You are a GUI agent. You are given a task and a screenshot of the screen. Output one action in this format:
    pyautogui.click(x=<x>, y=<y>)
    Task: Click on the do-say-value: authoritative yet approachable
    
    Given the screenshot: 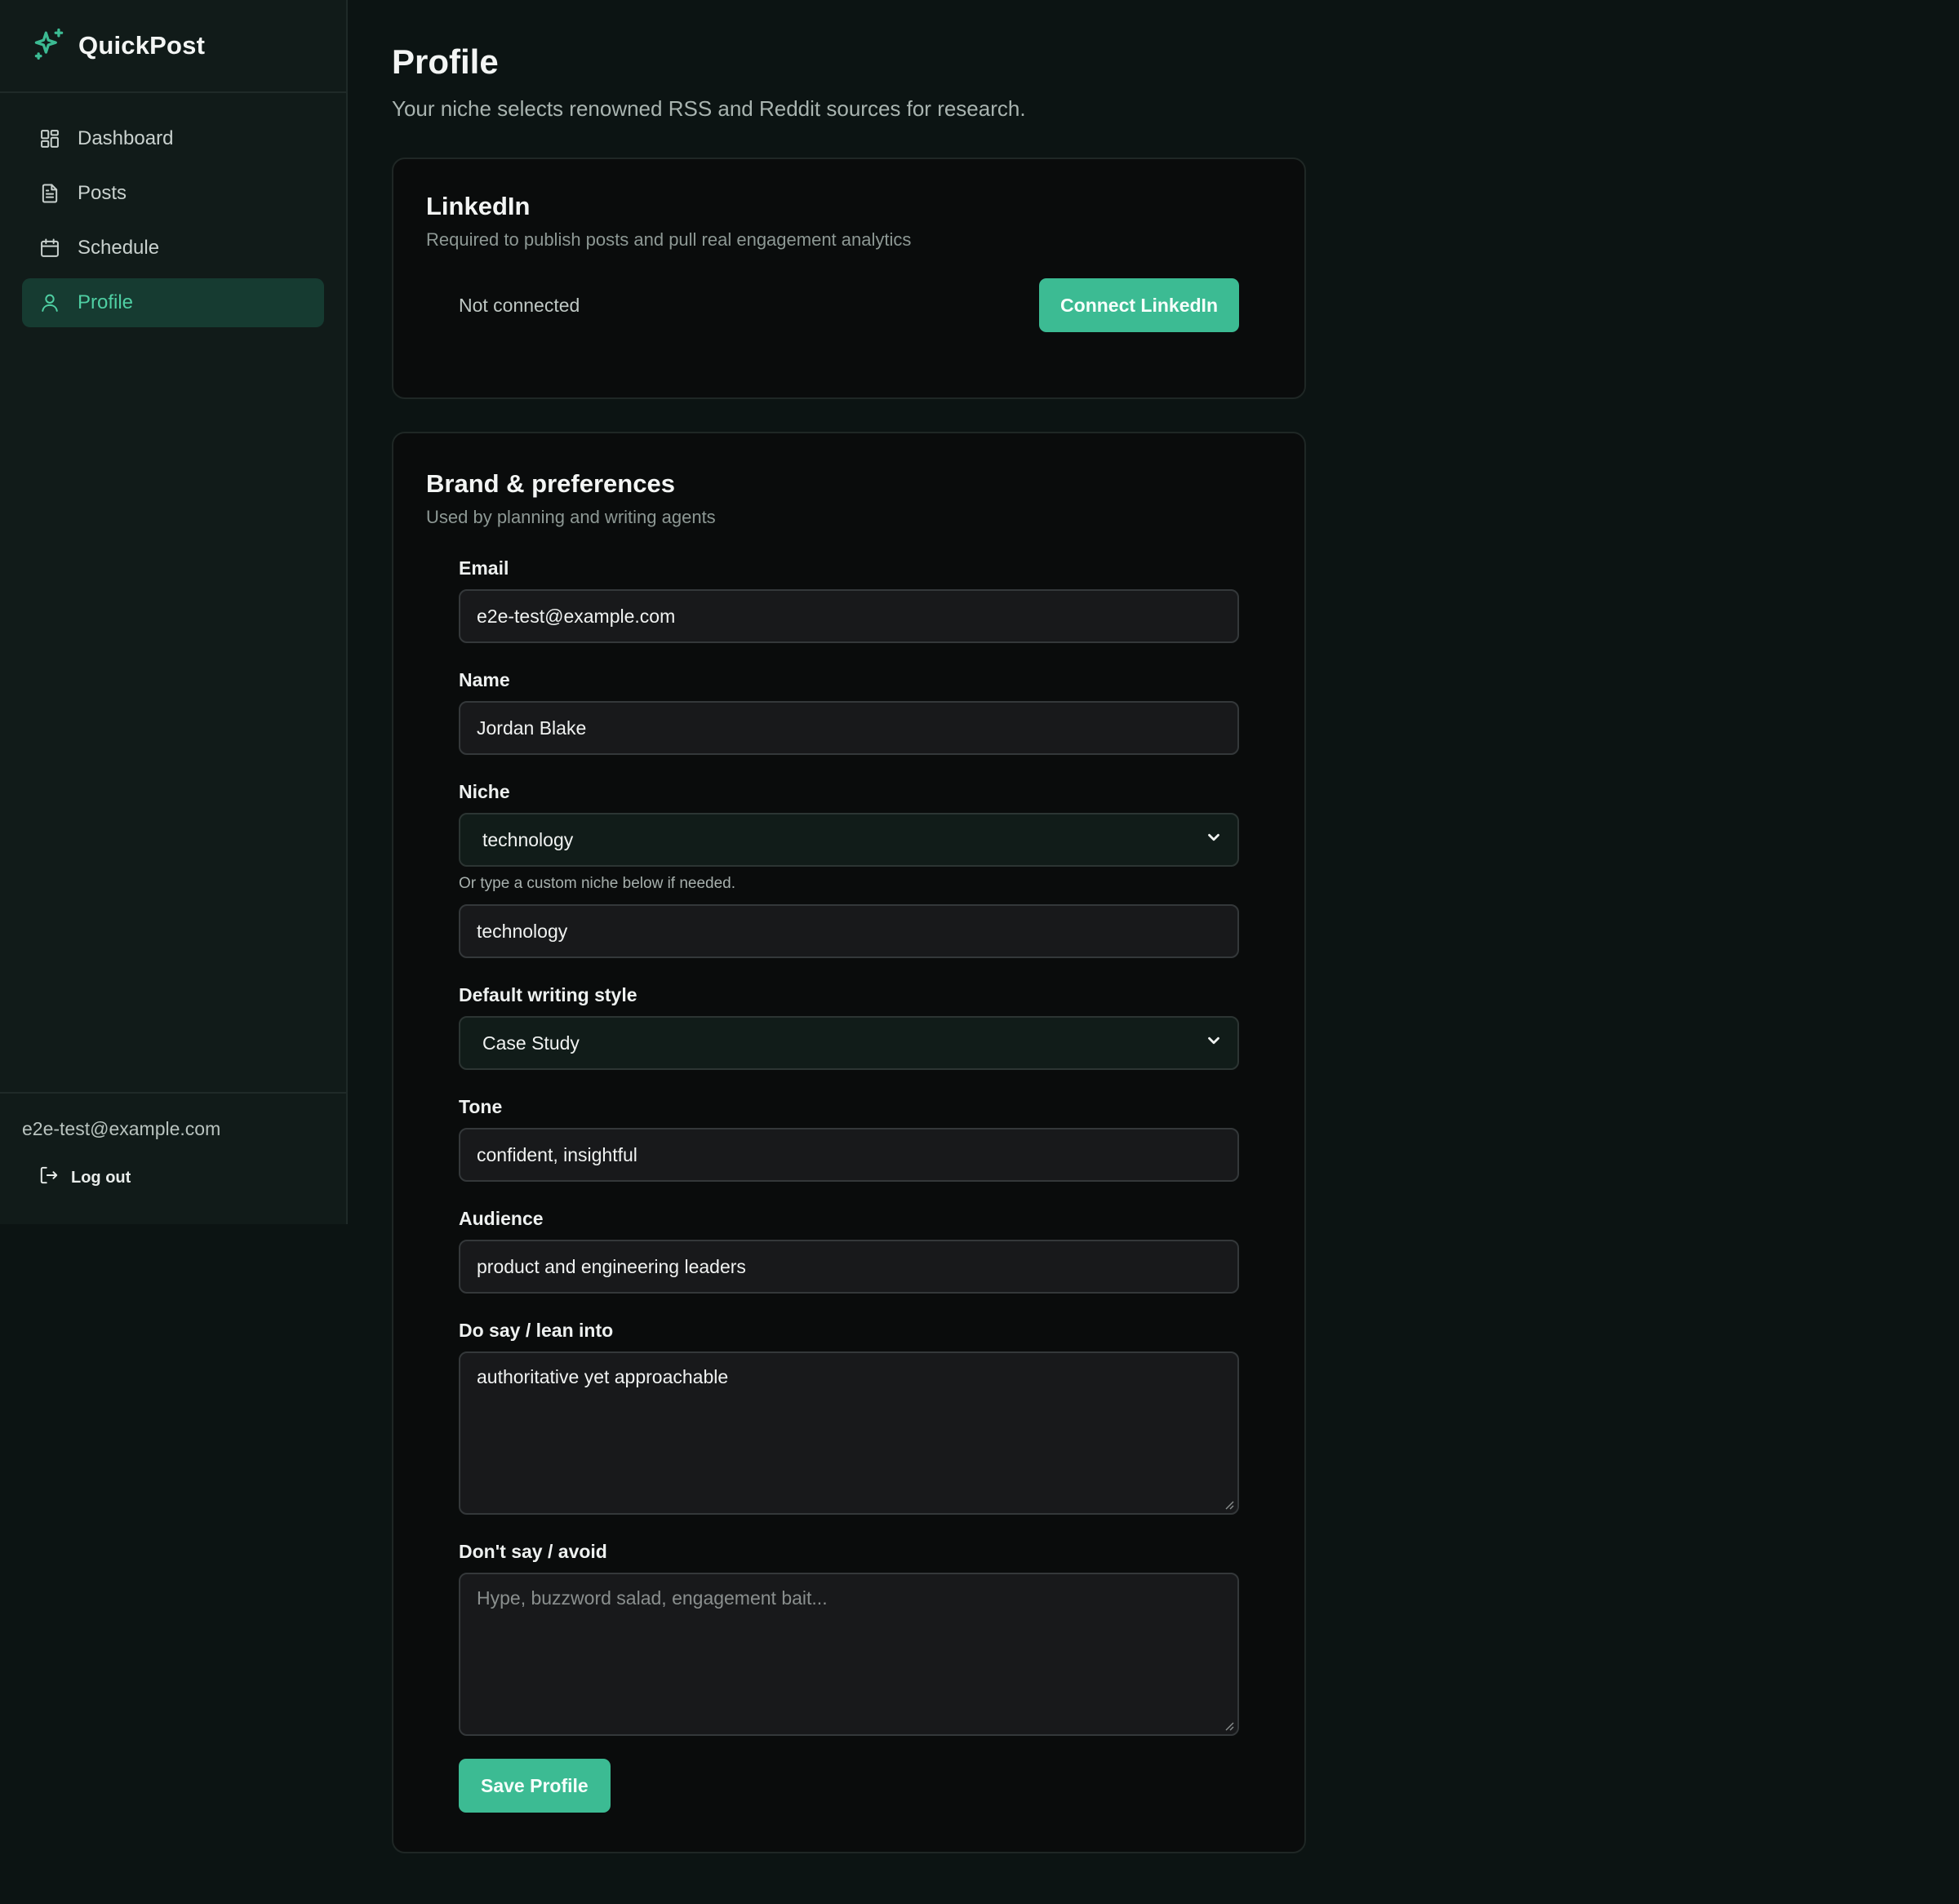 What is the action you would take?
    pyautogui.click(x=603, y=1377)
    